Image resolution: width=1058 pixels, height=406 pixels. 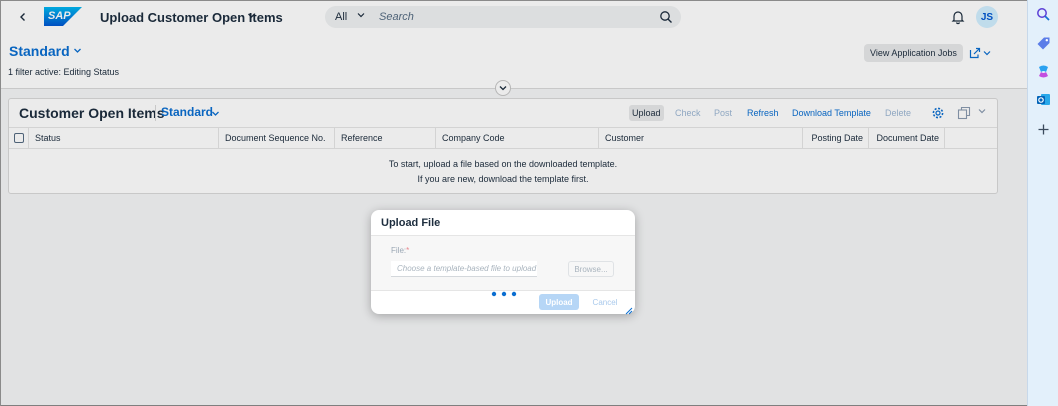 I want to click on required-mark: *, so click(x=408, y=250).